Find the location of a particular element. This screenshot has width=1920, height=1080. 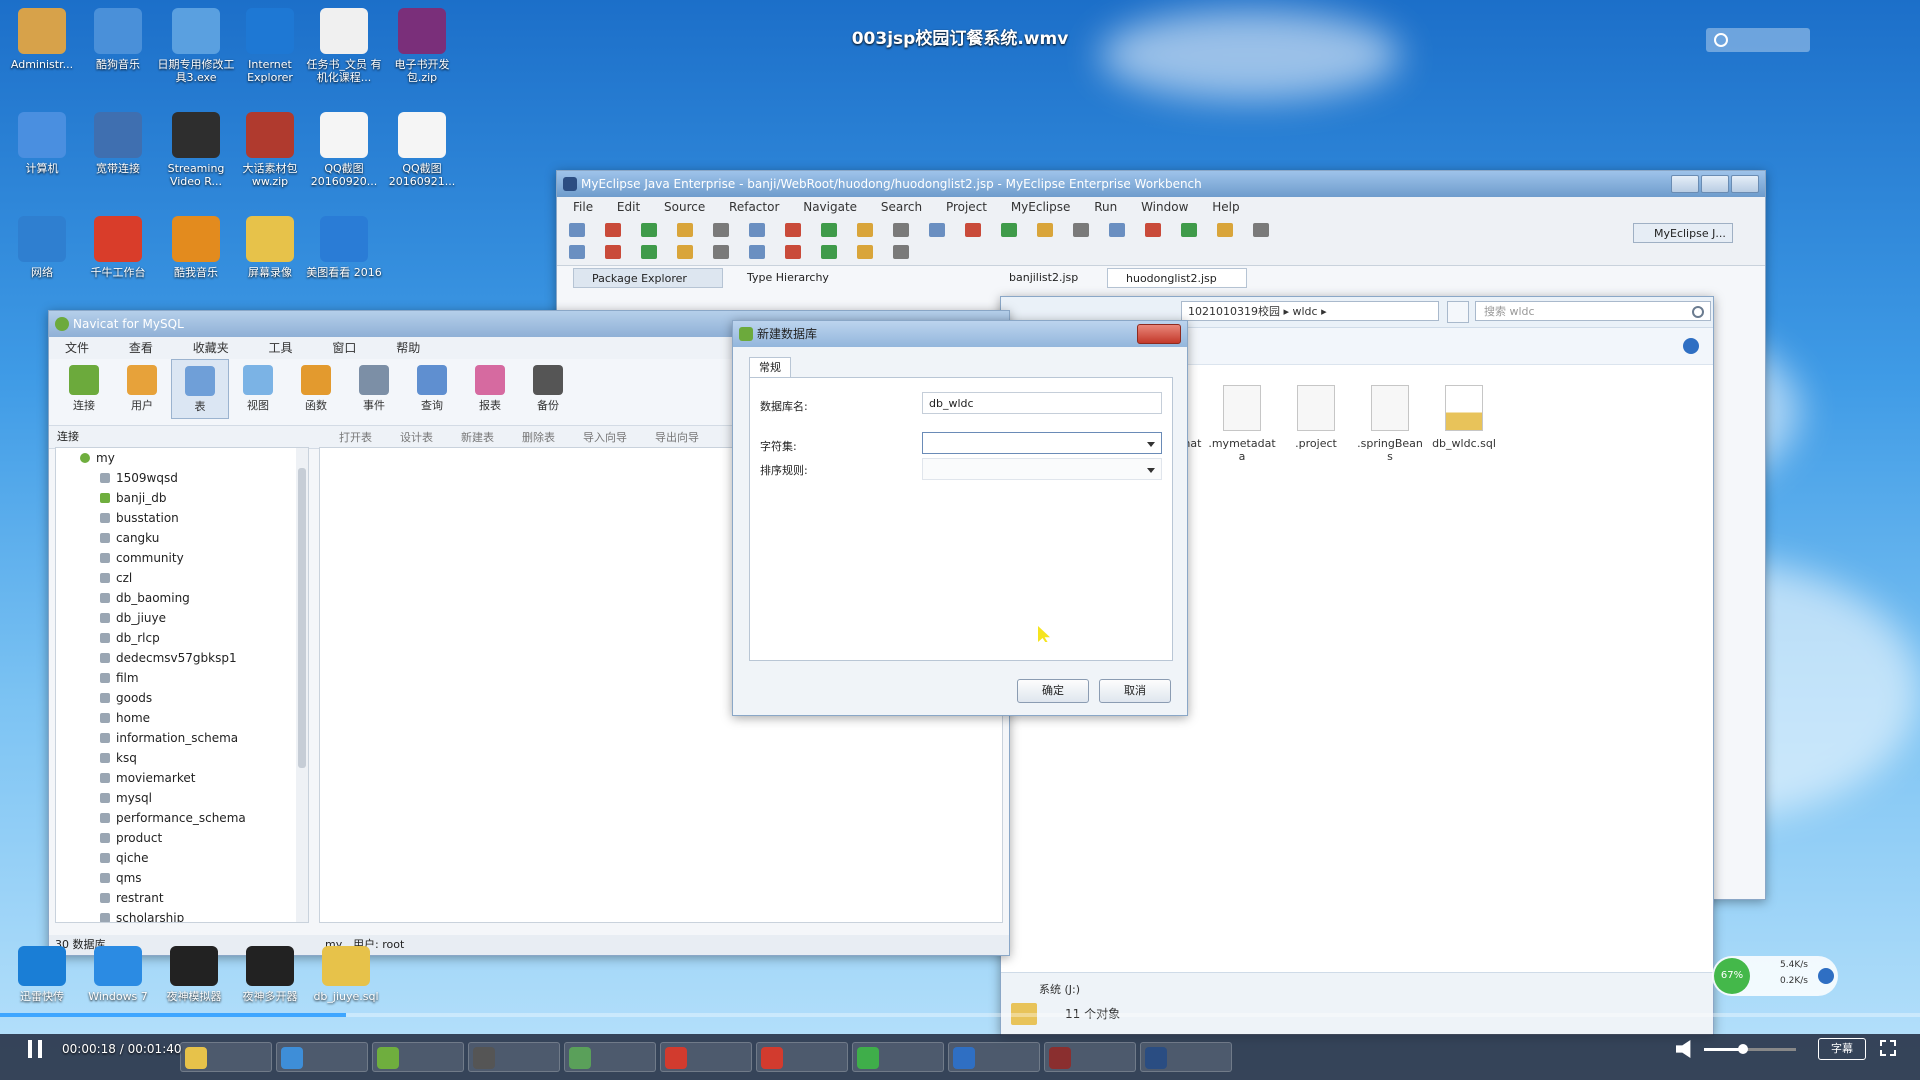

database-item: db_jiuye is located at coordinates (182, 618).